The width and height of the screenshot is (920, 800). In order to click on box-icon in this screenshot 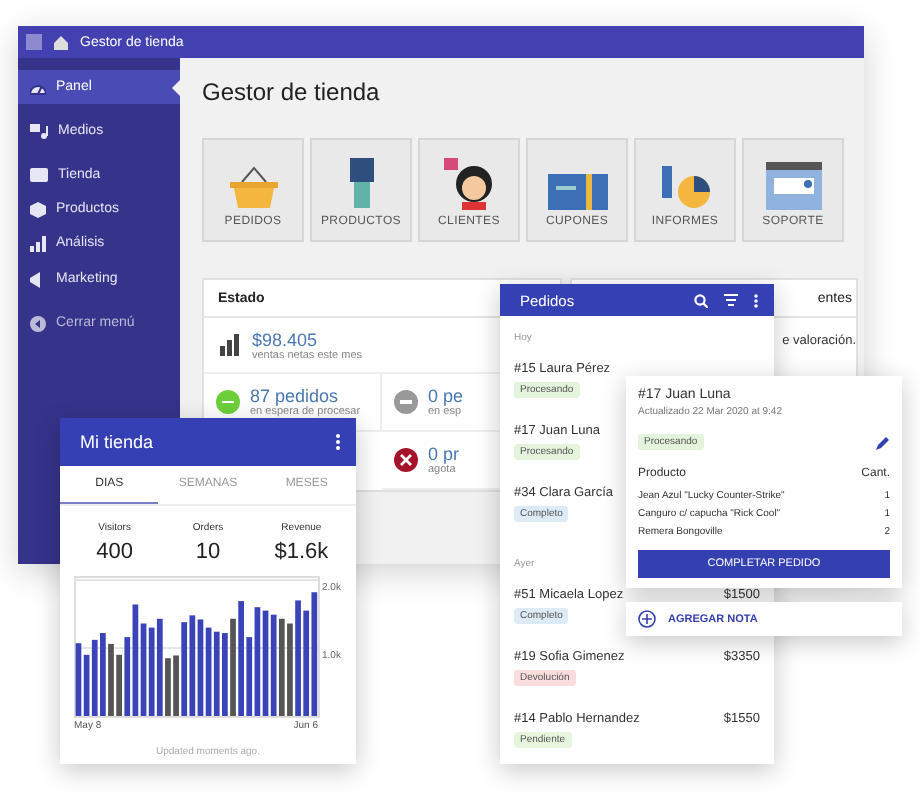, I will do `click(38, 209)`.